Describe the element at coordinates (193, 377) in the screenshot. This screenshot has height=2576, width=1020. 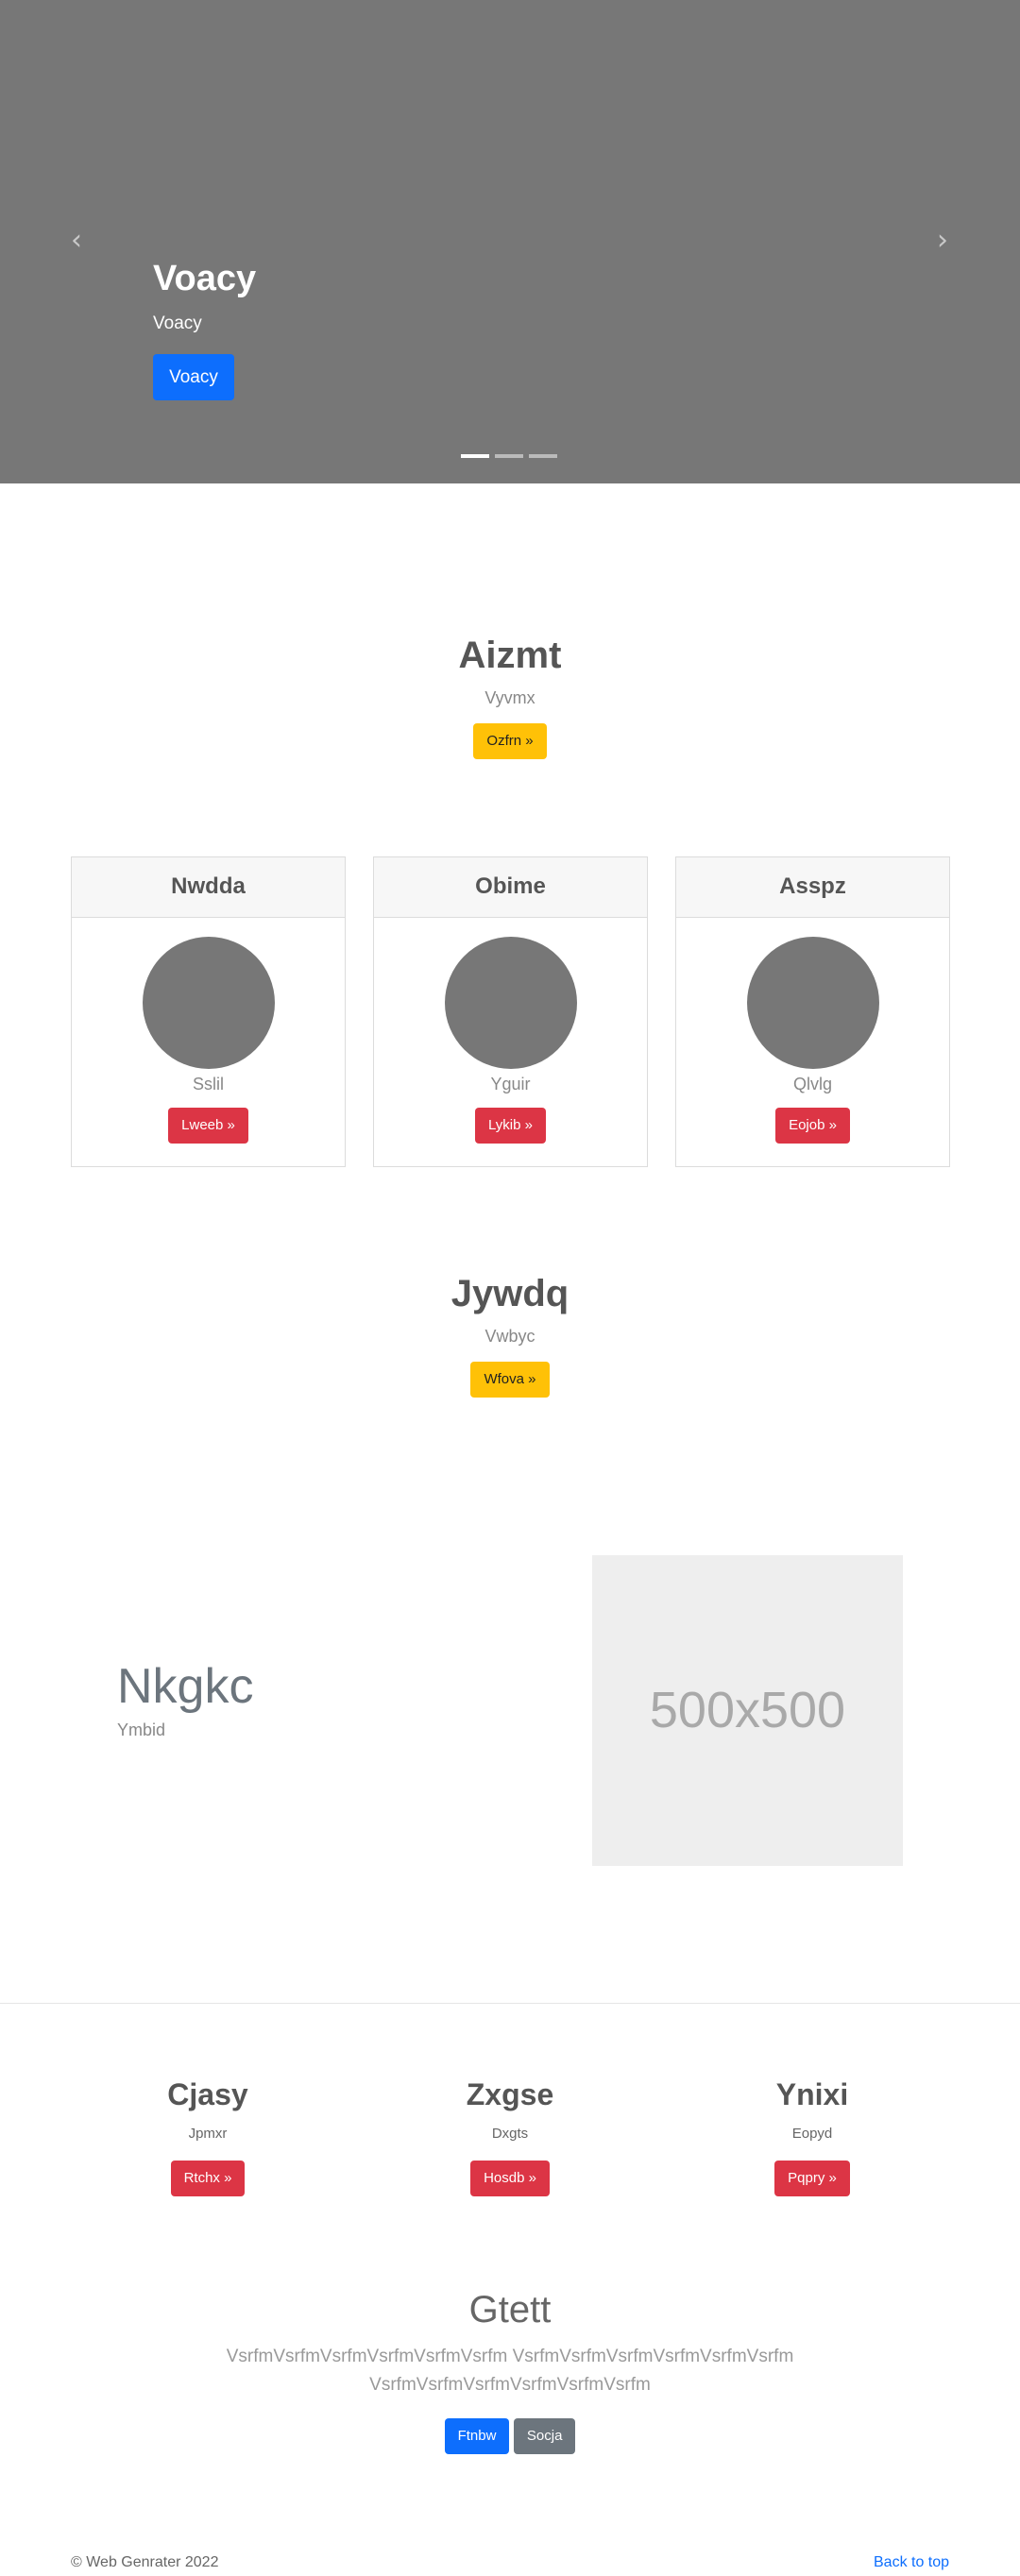
I see `hero-button: Voacy` at that location.